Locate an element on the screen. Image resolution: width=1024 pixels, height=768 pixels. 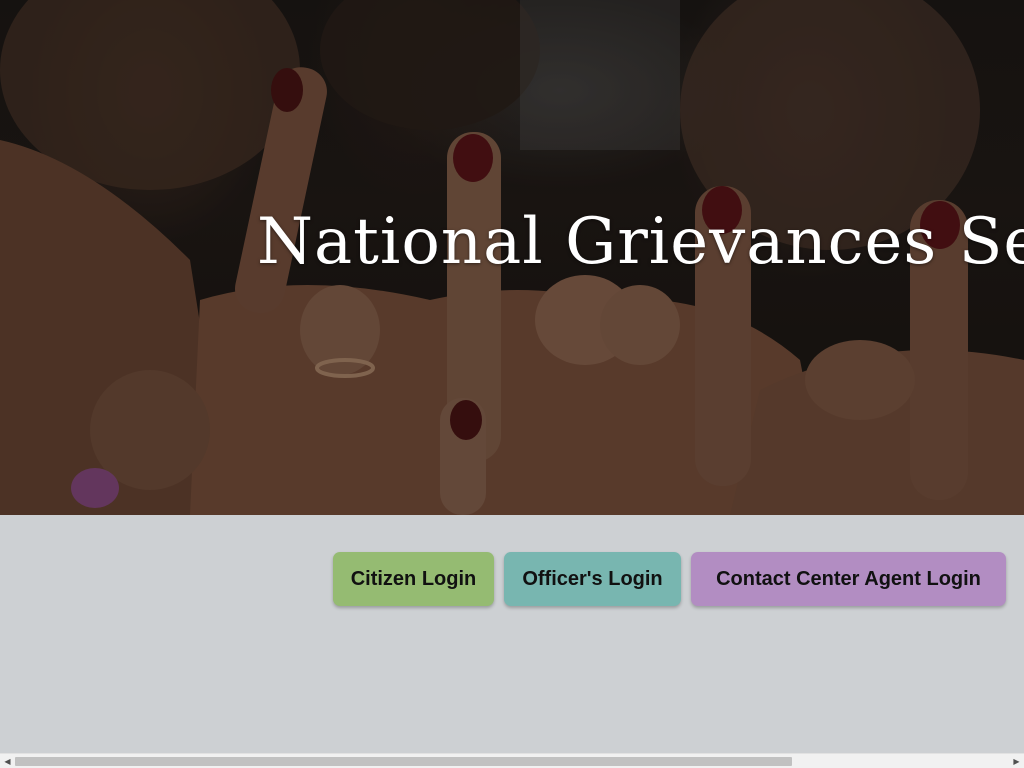
scroll-right-icon: ▶ is located at coordinates (1016, 761).